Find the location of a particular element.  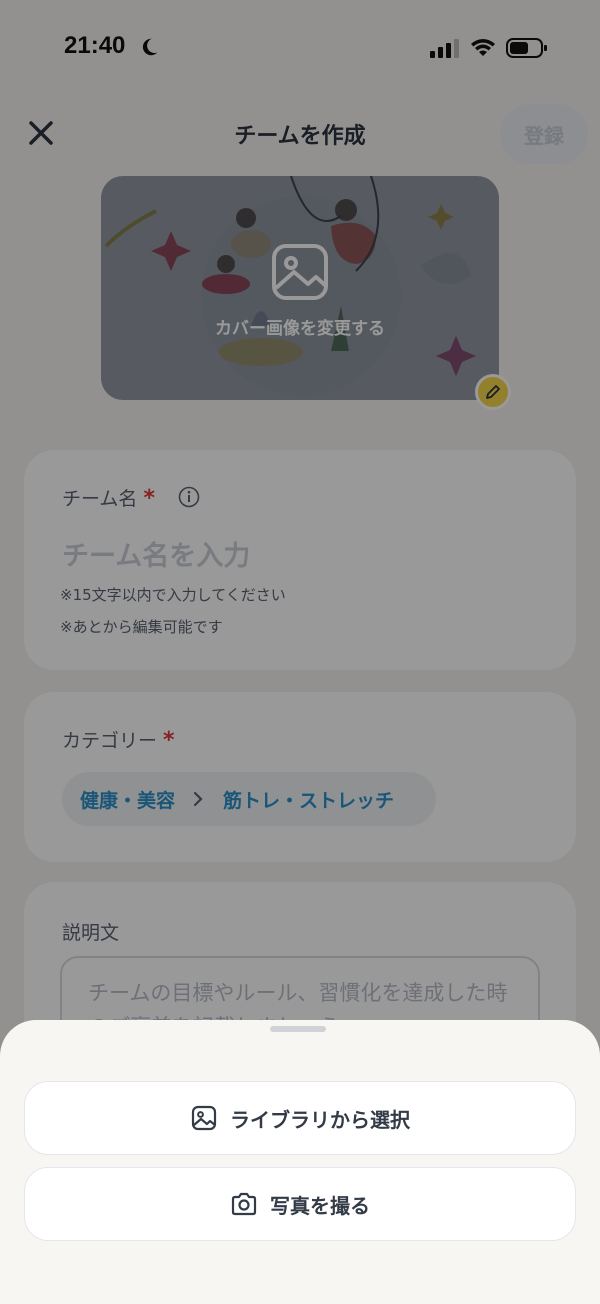

choose-from-library-button: ライブラリから選択 is located at coordinates (300, 1118).